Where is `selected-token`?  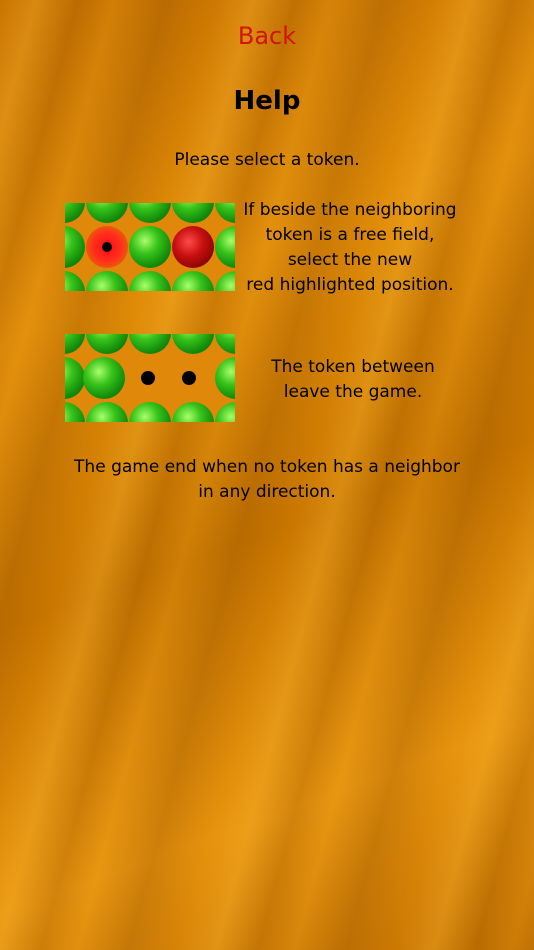 selected-token is located at coordinates (193, 247).